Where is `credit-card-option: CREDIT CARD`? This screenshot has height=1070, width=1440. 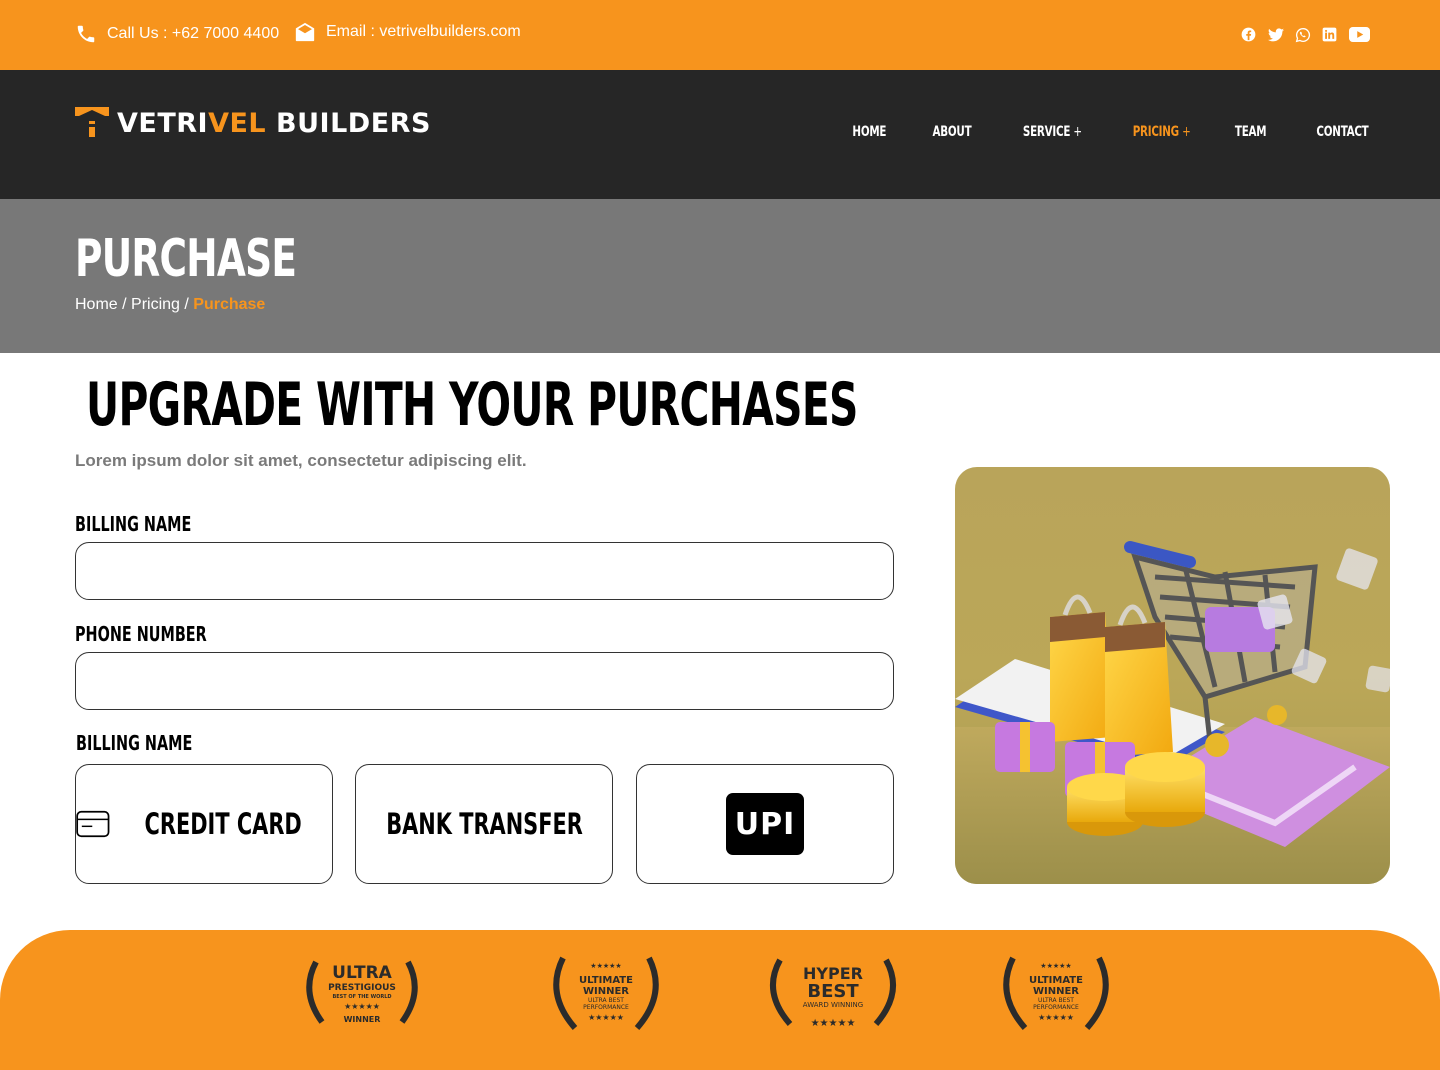
credit-card-option: CREDIT CARD is located at coordinates (204, 824).